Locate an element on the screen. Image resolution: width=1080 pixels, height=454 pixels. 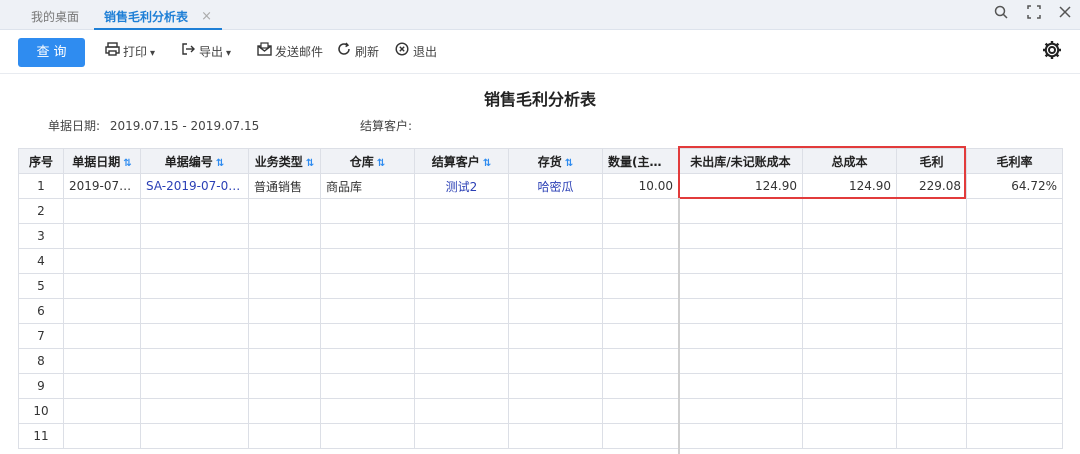
table-row: 8 is located at coordinates (540, 361).